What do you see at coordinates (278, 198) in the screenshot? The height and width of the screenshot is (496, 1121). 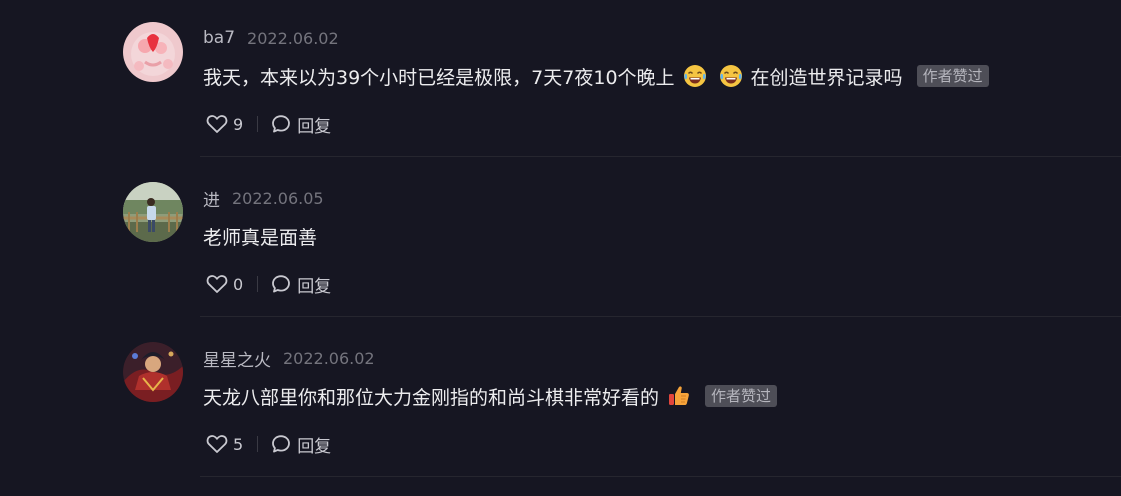 I see `comment-date: 2022.06.05` at bounding box center [278, 198].